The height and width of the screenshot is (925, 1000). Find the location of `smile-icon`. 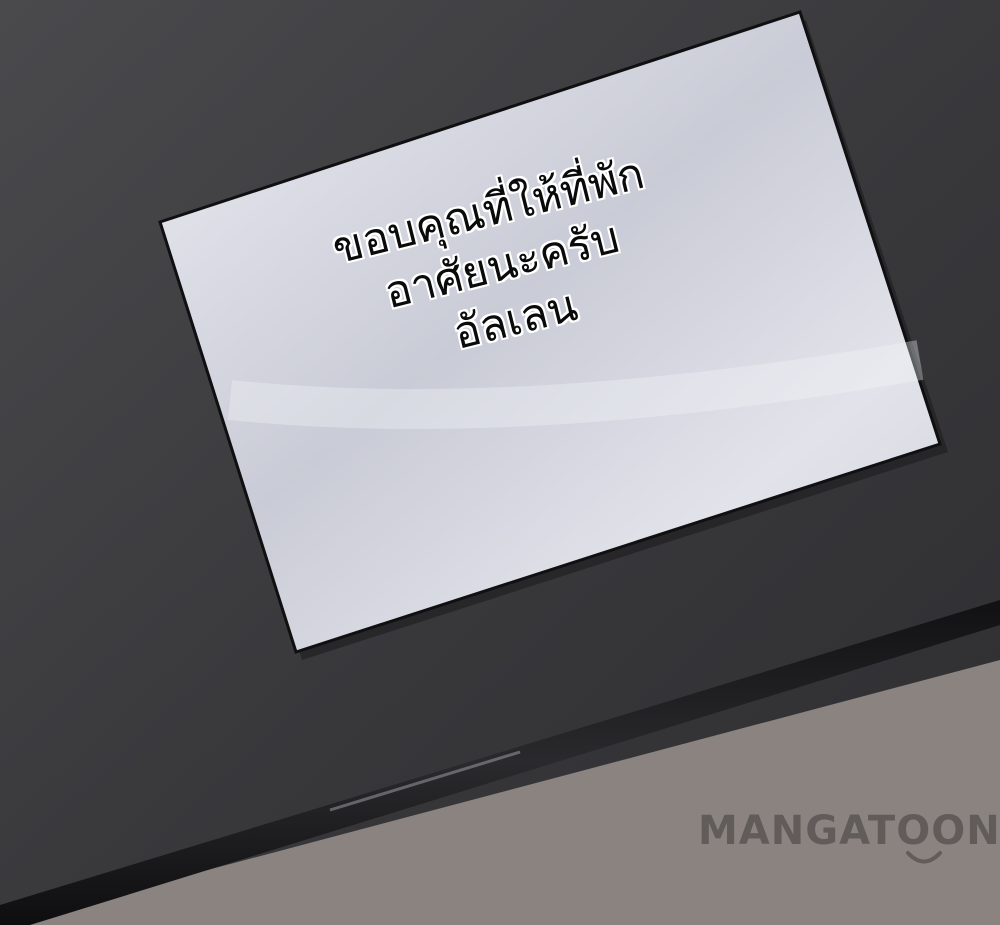

smile-icon is located at coordinates (924, 857).